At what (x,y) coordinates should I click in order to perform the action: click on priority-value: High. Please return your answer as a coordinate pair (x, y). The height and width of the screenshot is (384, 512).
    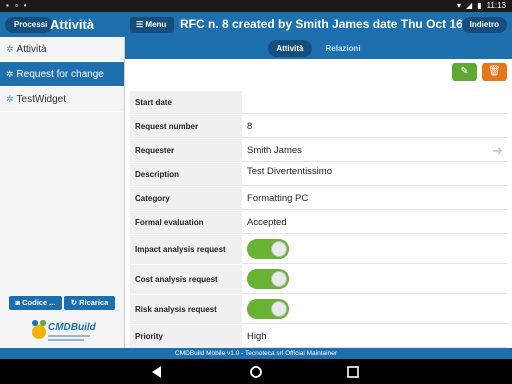
    Looking at the image, I should click on (374, 336).